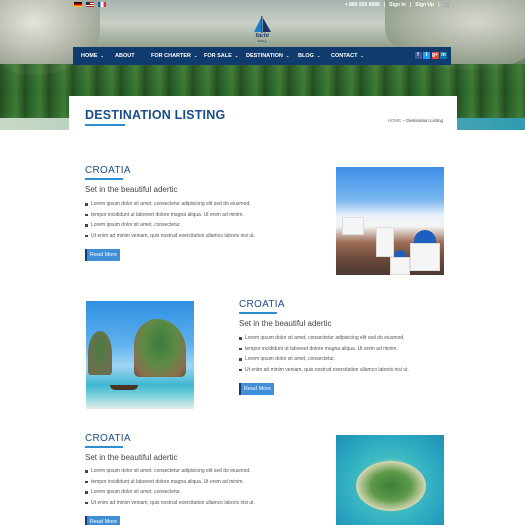 The height and width of the screenshot is (525, 525). Describe the element at coordinates (155, 115) in the screenshot. I see `page-title: DESTINATION LISTING` at that location.